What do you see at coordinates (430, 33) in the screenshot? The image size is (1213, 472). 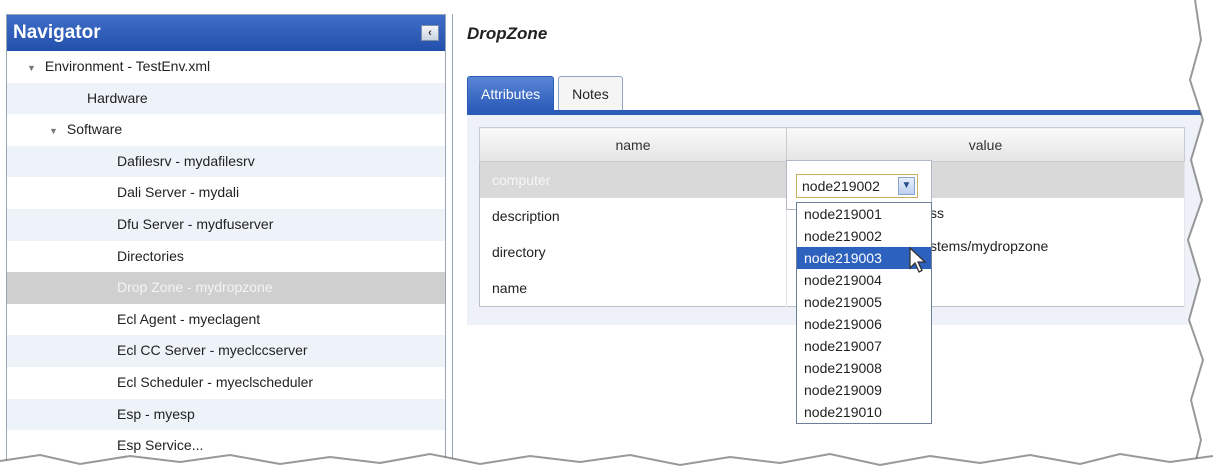 I see `collapse-navigator-icon: ‹` at bounding box center [430, 33].